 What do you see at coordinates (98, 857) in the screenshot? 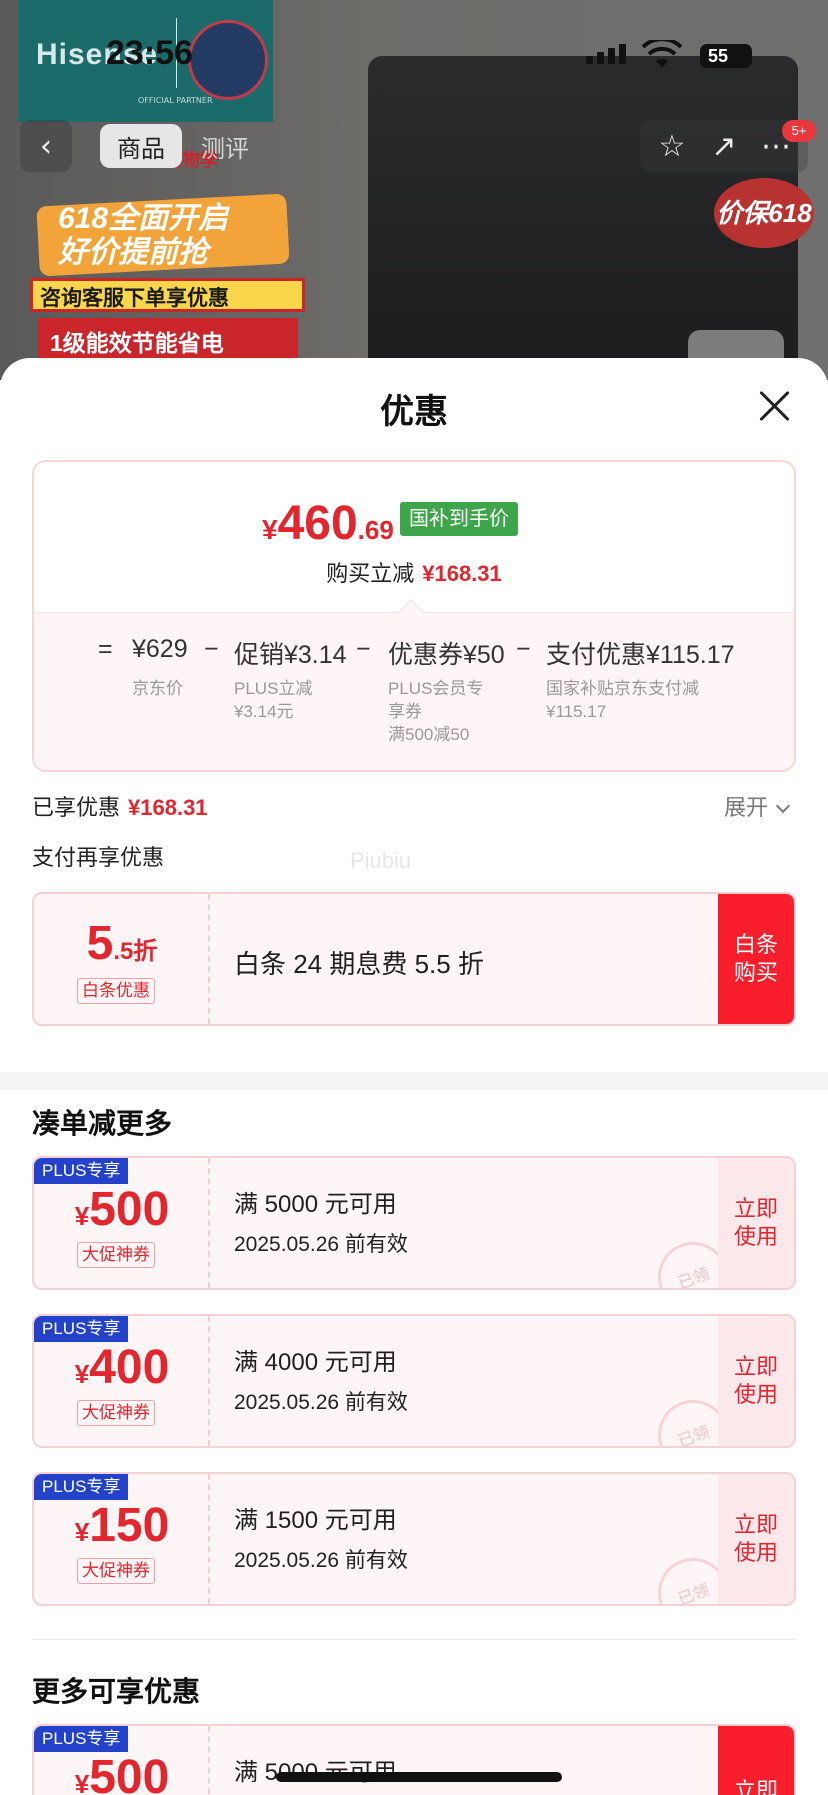
I see `pay-more-label: 支付再享优惠` at bounding box center [98, 857].